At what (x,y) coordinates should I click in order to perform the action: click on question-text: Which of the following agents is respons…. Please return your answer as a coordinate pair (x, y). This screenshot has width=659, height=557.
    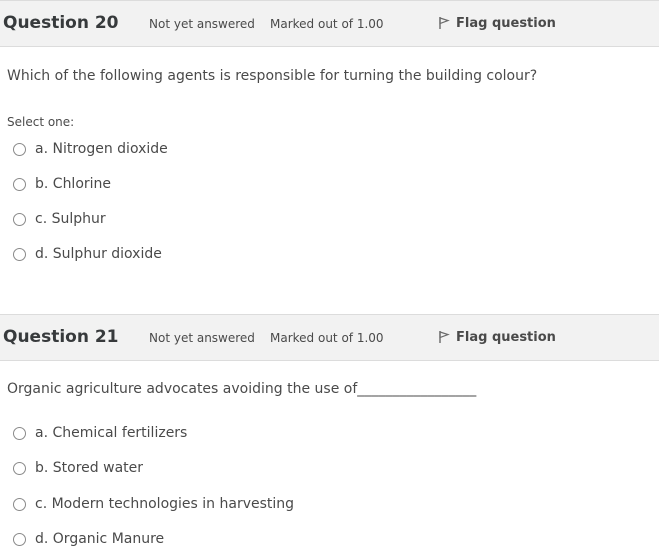
    Looking at the image, I should click on (272, 76).